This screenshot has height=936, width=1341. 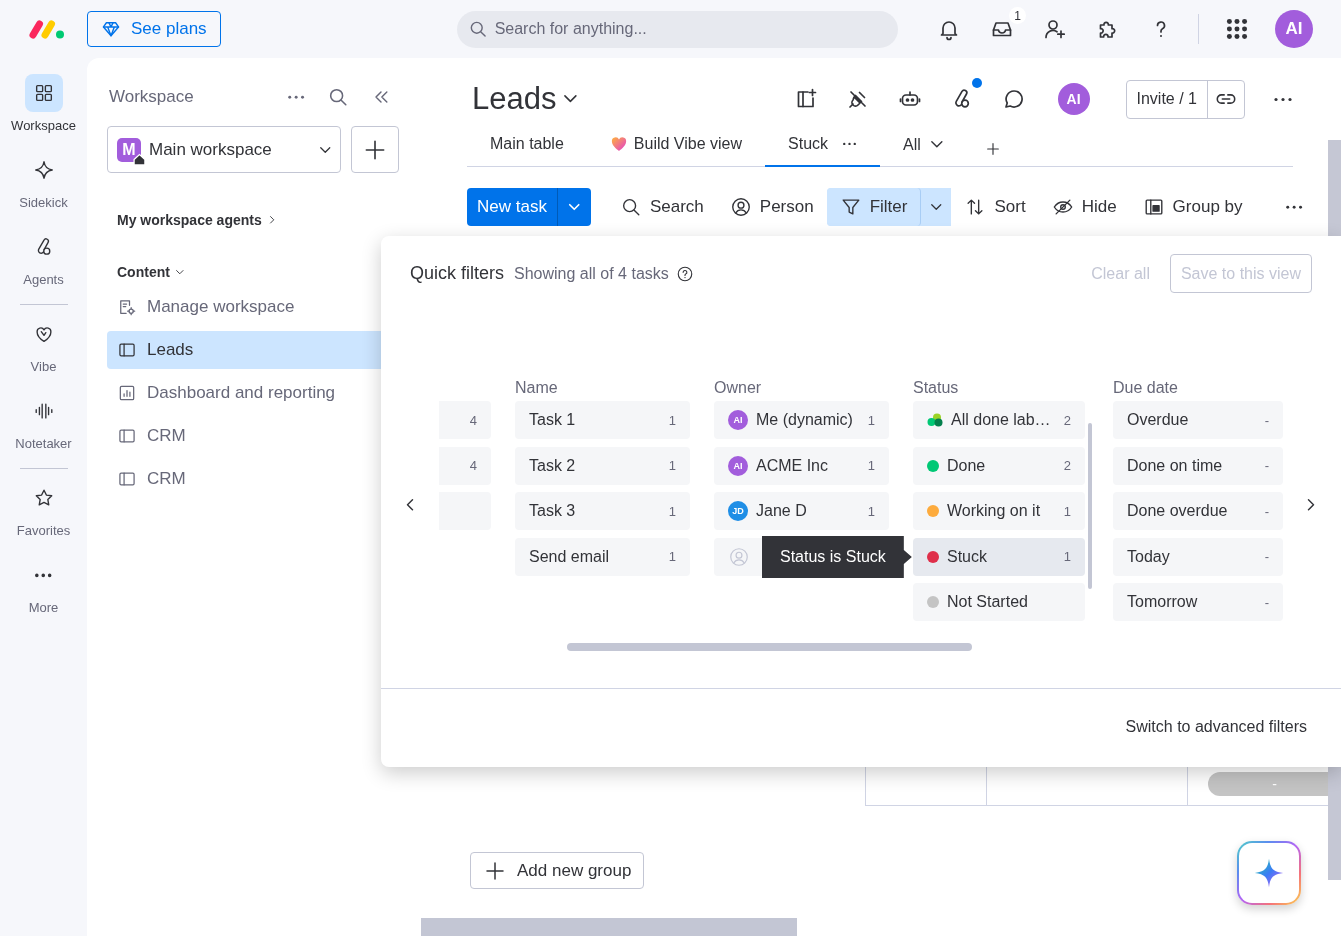 What do you see at coordinates (602, 511) in the screenshot?
I see `filter-option: Task 3 1` at bounding box center [602, 511].